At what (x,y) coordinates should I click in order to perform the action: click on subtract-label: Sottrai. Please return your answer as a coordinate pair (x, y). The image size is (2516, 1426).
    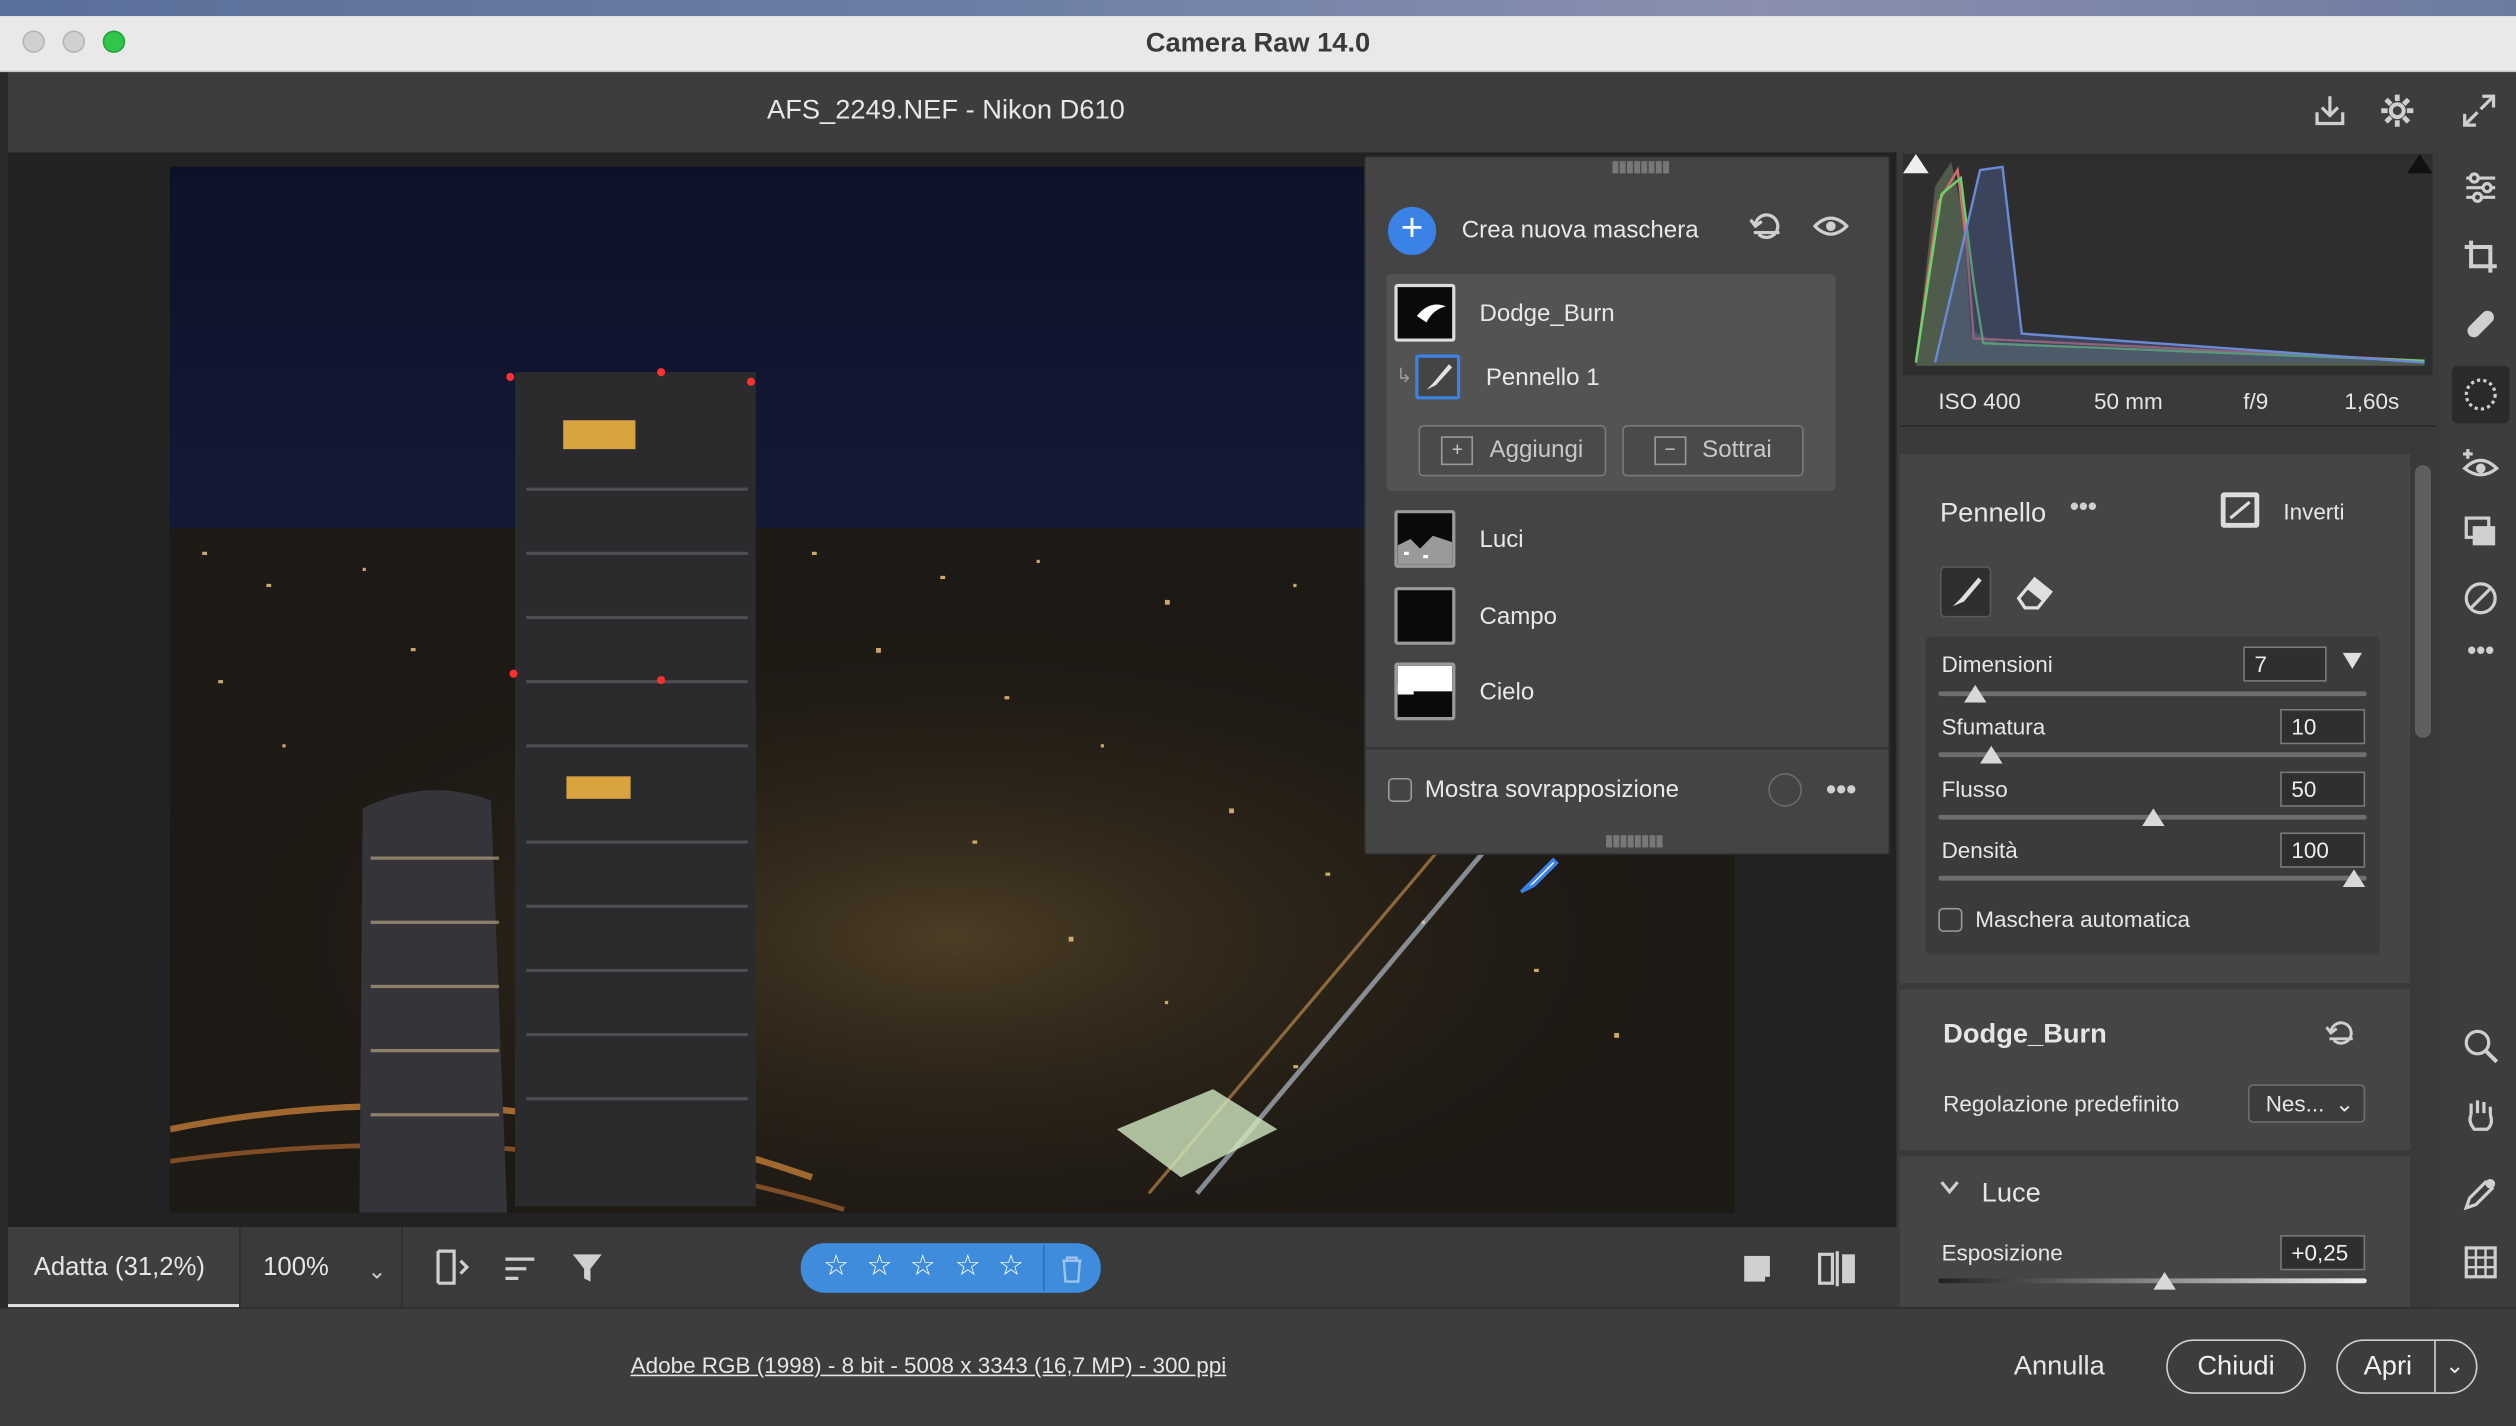
    Looking at the image, I should click on (1737, 450).